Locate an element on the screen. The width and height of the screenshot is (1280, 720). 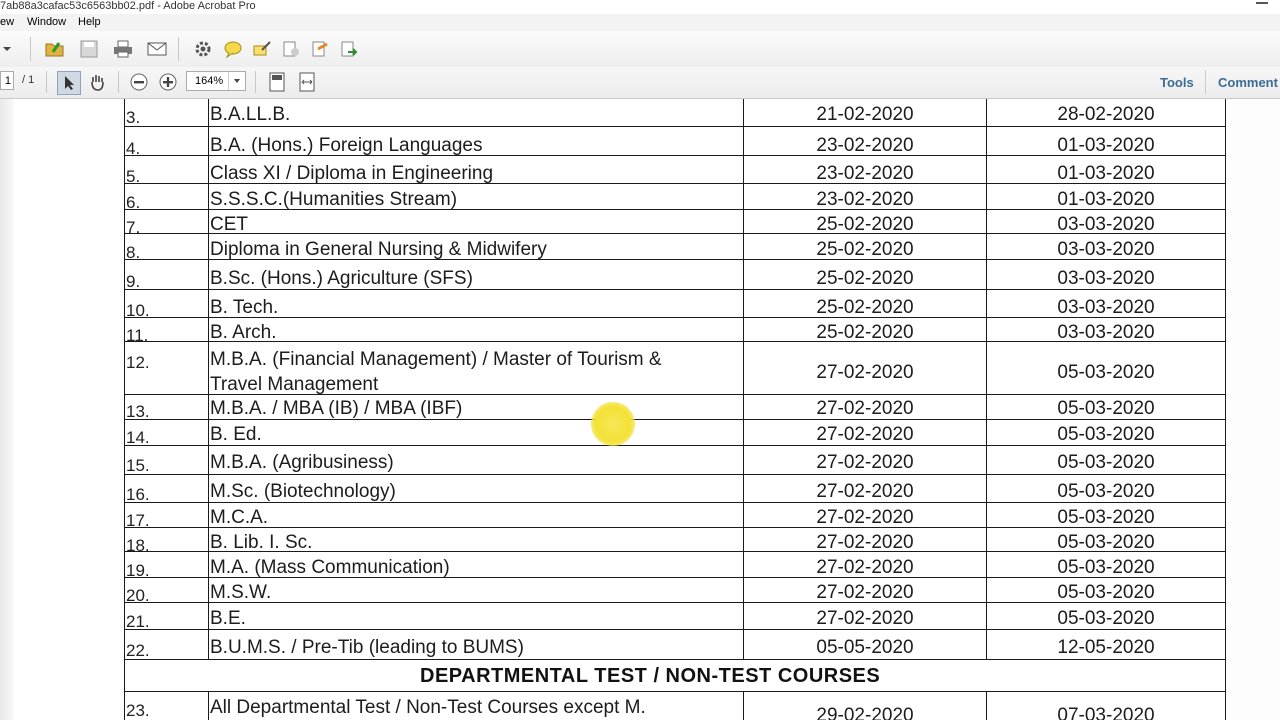
row-number: 10. is located at coordinates (138, 310).